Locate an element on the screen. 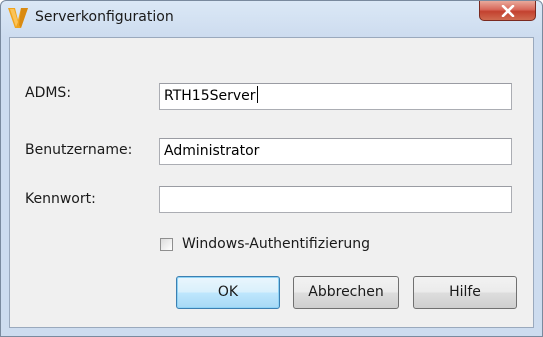  autodesk-vault-v-icon is located at coordinates (18, 18).